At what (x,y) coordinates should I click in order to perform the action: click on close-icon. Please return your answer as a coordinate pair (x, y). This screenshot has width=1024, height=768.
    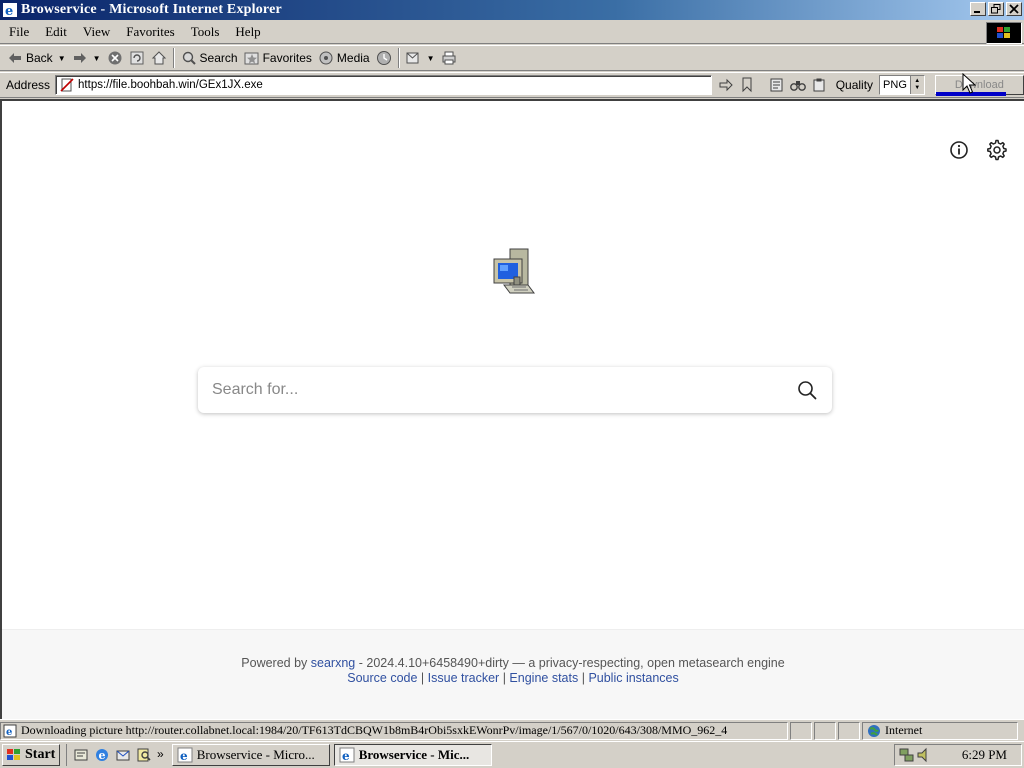
    Looking at the image, I should click on (1014, 9).